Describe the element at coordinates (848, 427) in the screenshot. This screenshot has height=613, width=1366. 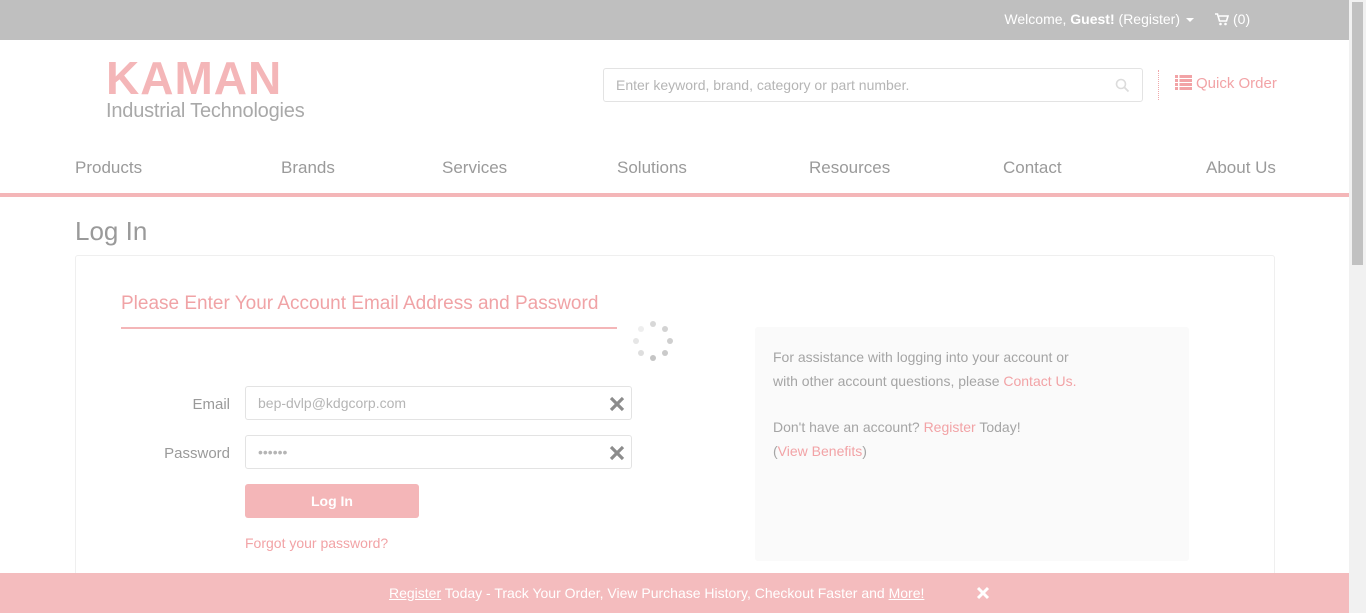
I see `no-account-text: Don't have an account?` at that location.